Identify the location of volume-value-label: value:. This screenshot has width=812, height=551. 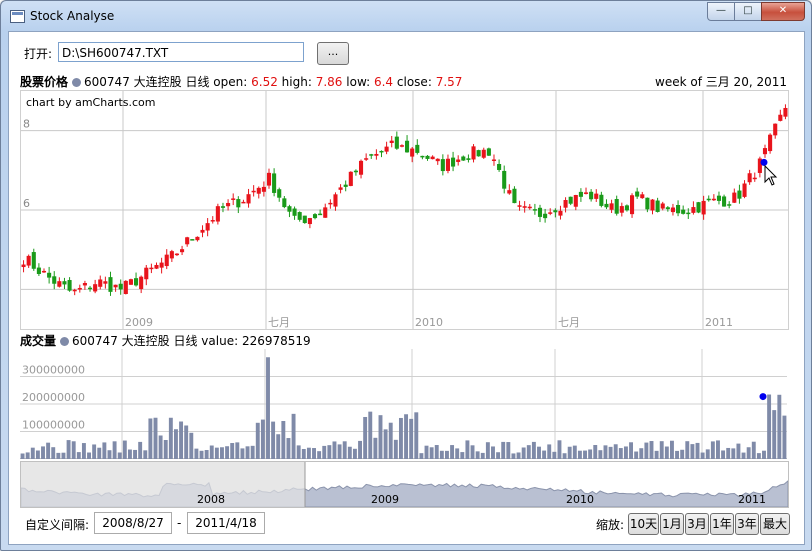
(220, 341).